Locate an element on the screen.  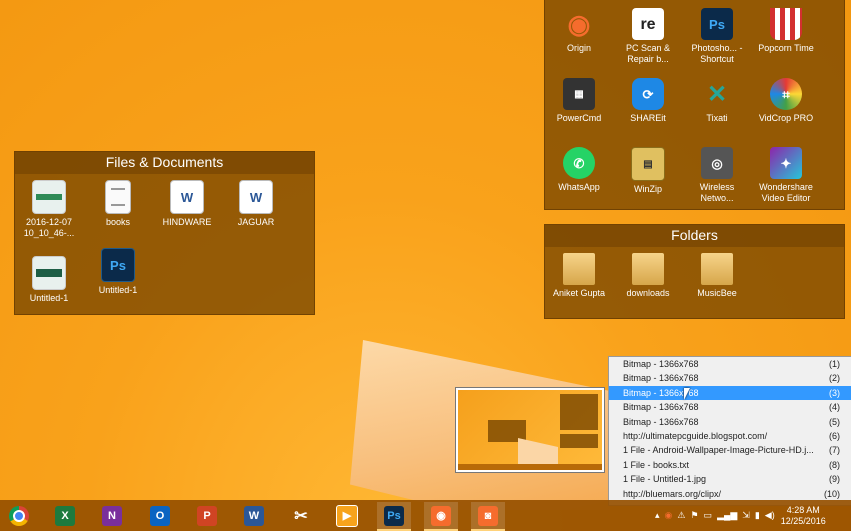
powerpoint-icon: P is located at coordinates (207, 515).